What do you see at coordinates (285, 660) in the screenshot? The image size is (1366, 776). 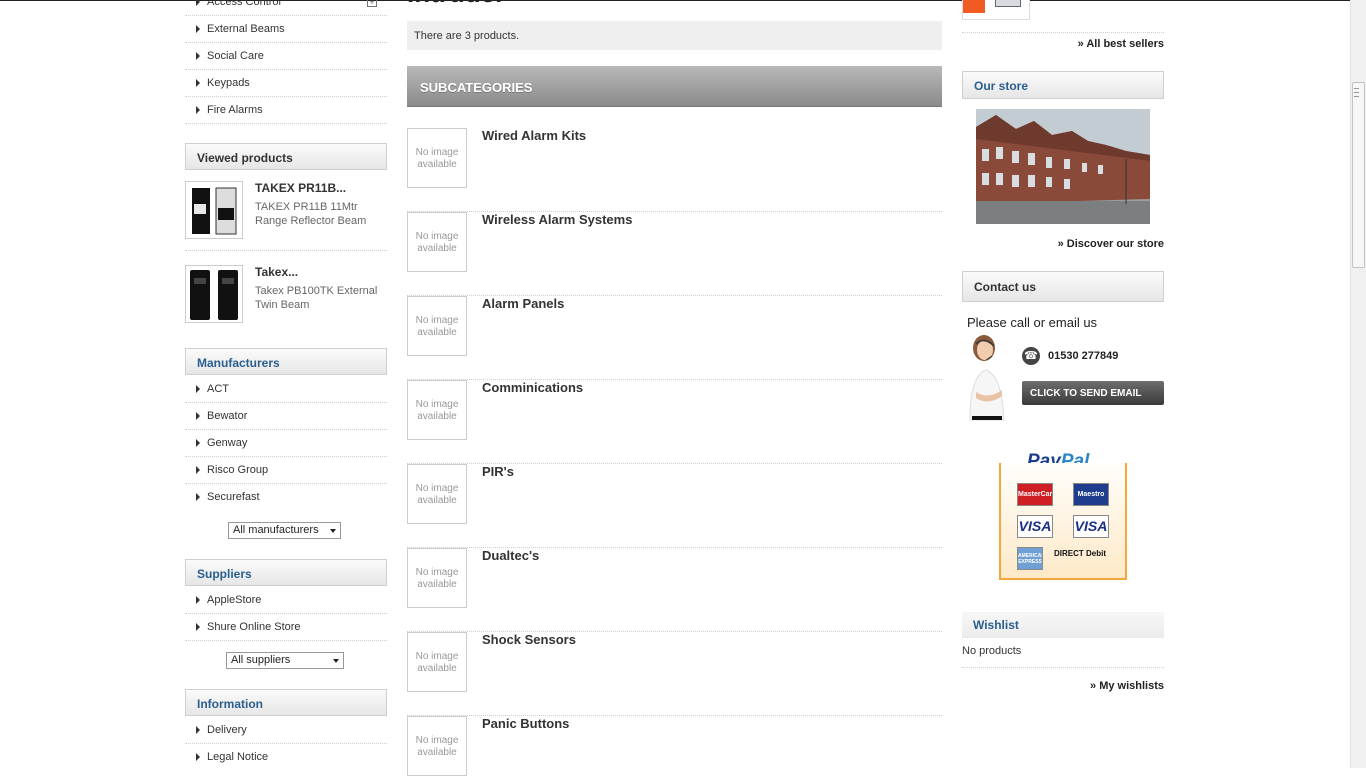 I see `suppliers-select: All suppliers` at bounding box center [285, 660].